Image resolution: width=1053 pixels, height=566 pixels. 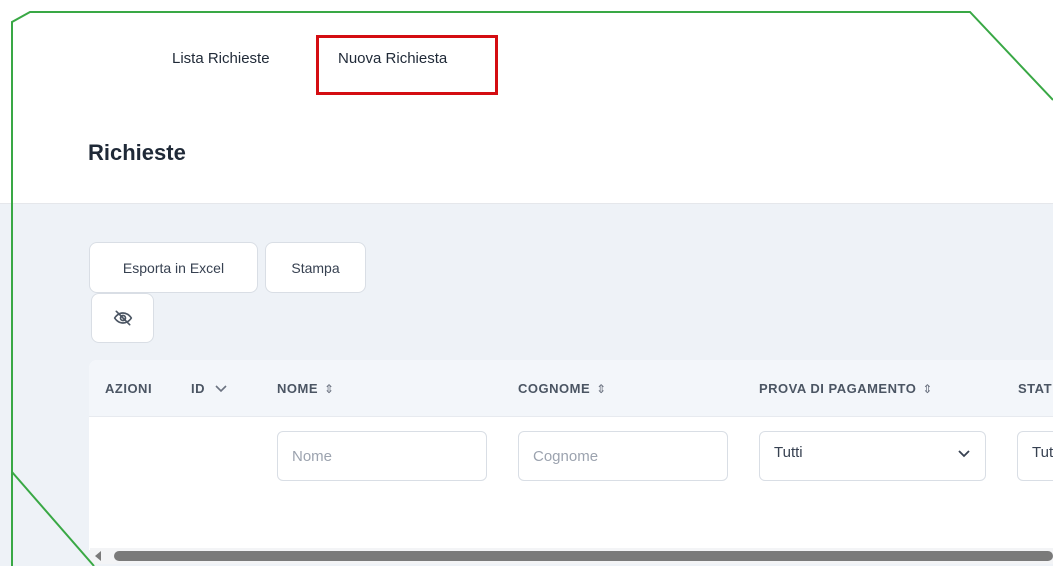 What do you see at coordinates (788, 452) in the screenshot?
I see `filter-prova-value: Tutti` at bounding box center [788, 452].